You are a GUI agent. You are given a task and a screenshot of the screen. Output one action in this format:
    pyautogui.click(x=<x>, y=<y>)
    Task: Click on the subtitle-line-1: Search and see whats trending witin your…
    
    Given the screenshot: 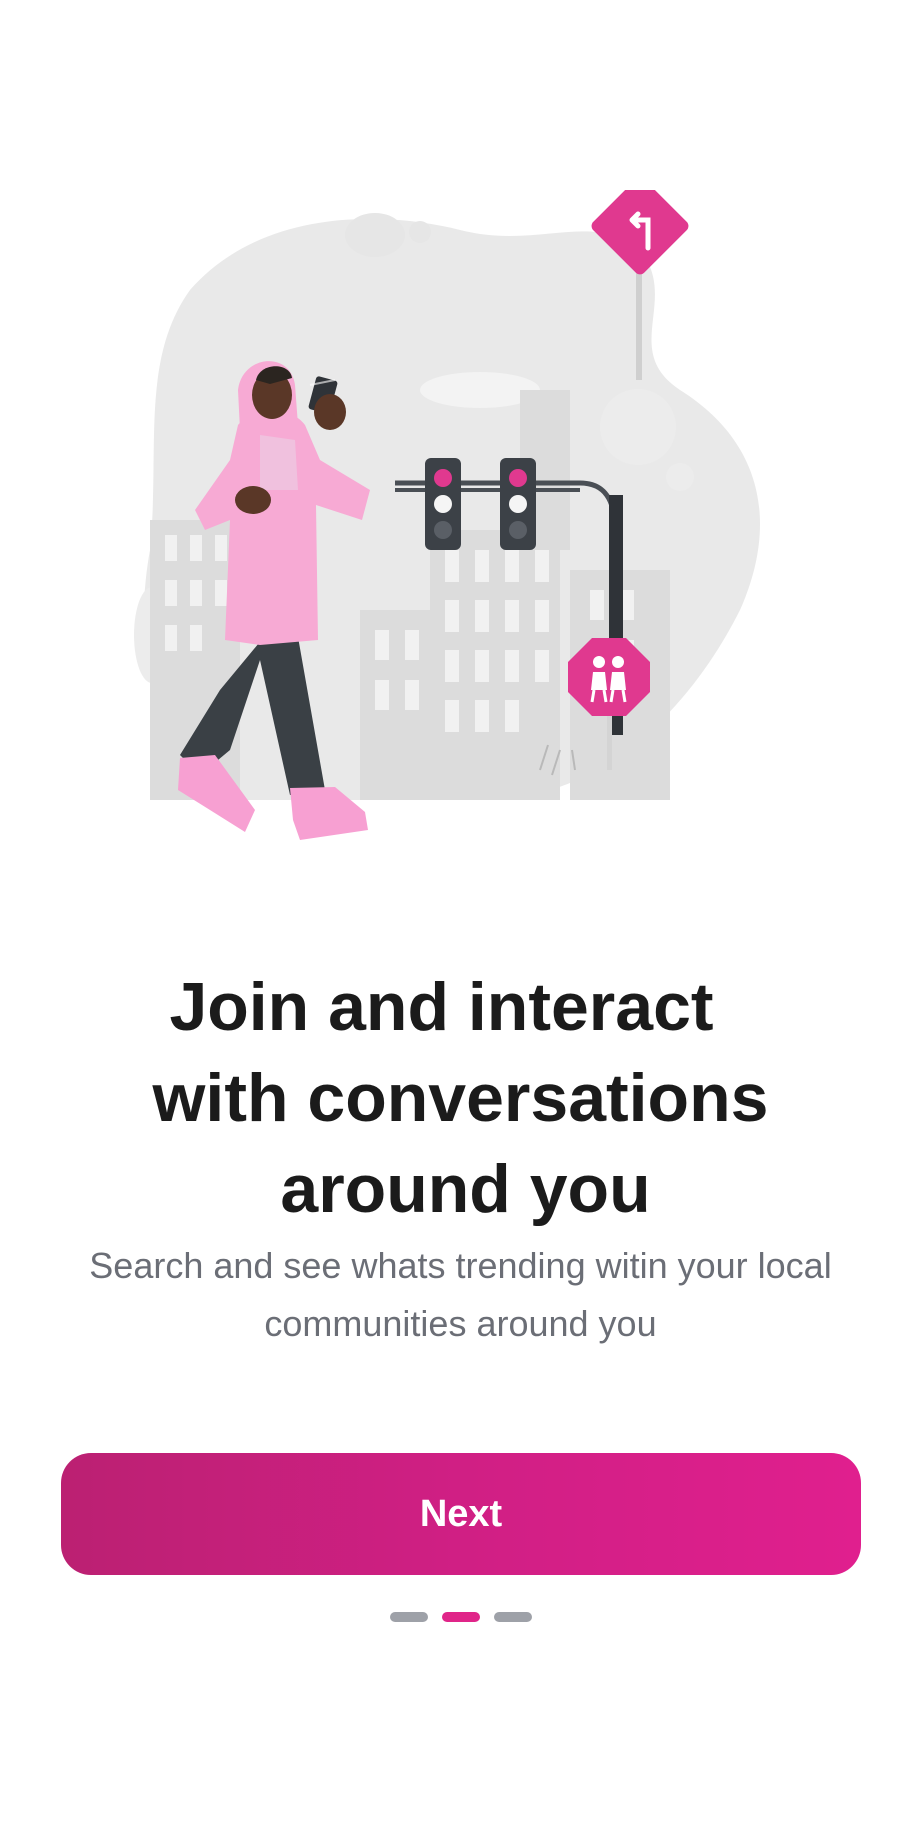 What is the action you would take?
    pyautogui.click(x=460, y=1265)
    